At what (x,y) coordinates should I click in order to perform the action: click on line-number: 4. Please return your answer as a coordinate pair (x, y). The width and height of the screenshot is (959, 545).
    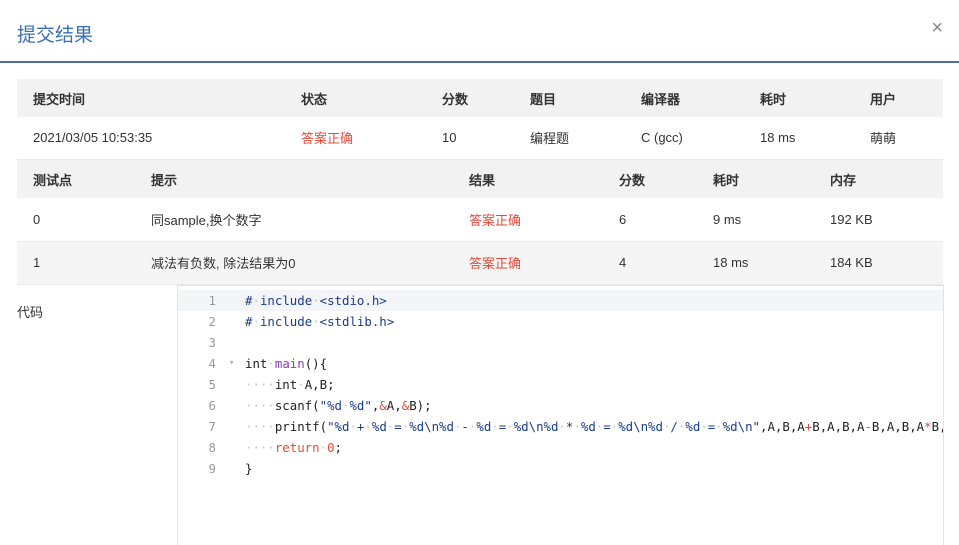
    Looking at the image, I should click on (212, 363).